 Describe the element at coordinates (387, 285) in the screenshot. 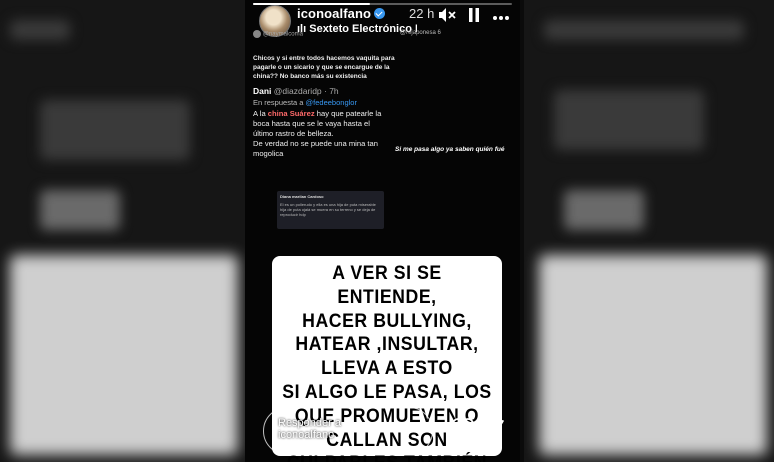

I see `caption-line: A VER SI SE ENTIENDE,` at that location.